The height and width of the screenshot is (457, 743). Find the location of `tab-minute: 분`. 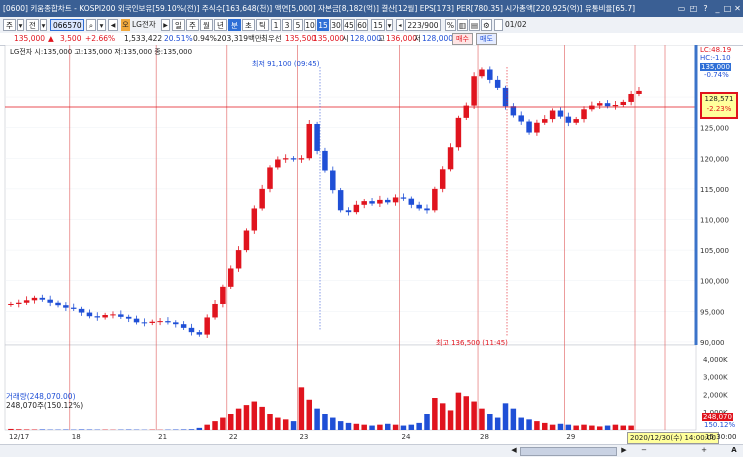

tab-minute: 분 is located at coordinates (234, 25).